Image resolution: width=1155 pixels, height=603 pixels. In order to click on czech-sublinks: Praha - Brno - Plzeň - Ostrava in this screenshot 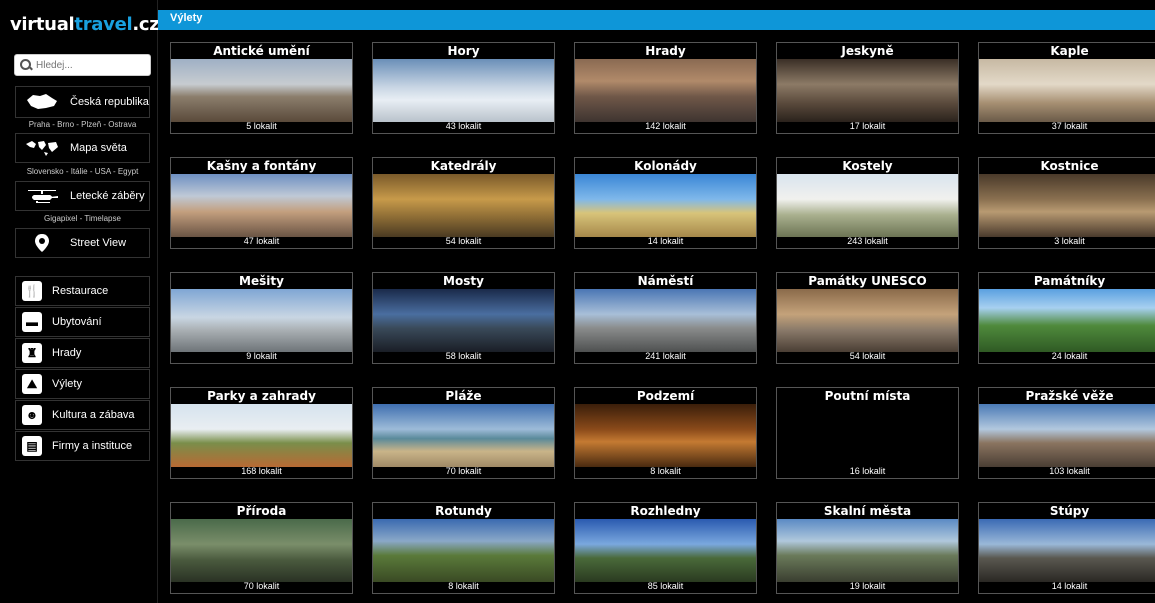, I will do `click(82, 124)`.